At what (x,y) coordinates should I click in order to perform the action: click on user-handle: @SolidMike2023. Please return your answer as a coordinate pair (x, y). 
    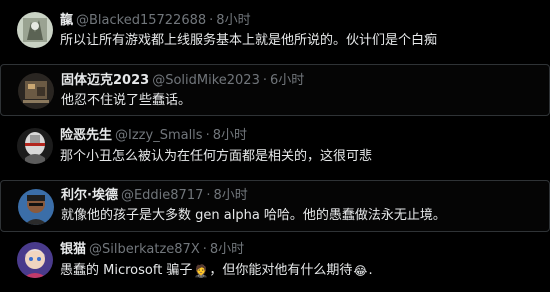
    Looking at the image, I should click on (206, 80).